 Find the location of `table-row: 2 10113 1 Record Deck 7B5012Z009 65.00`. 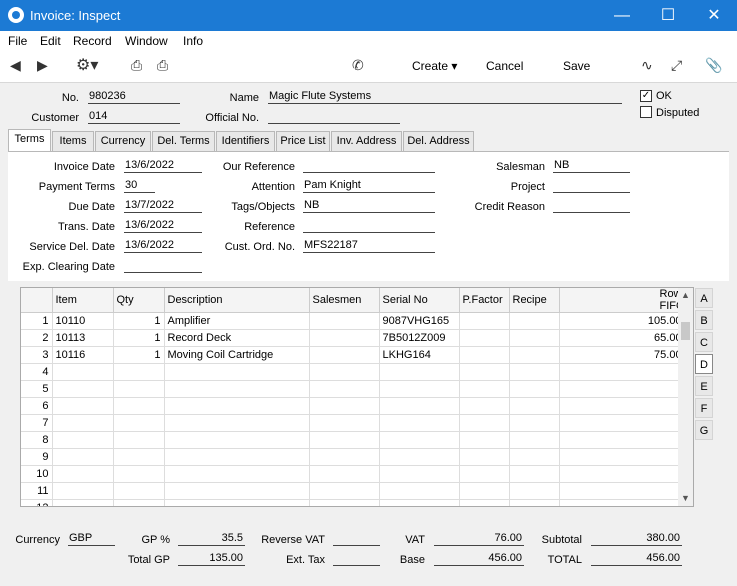

table-row: 2 10113 1 Record Deck 7B5012Z009 65.00 is located at coordinates (353, 338).